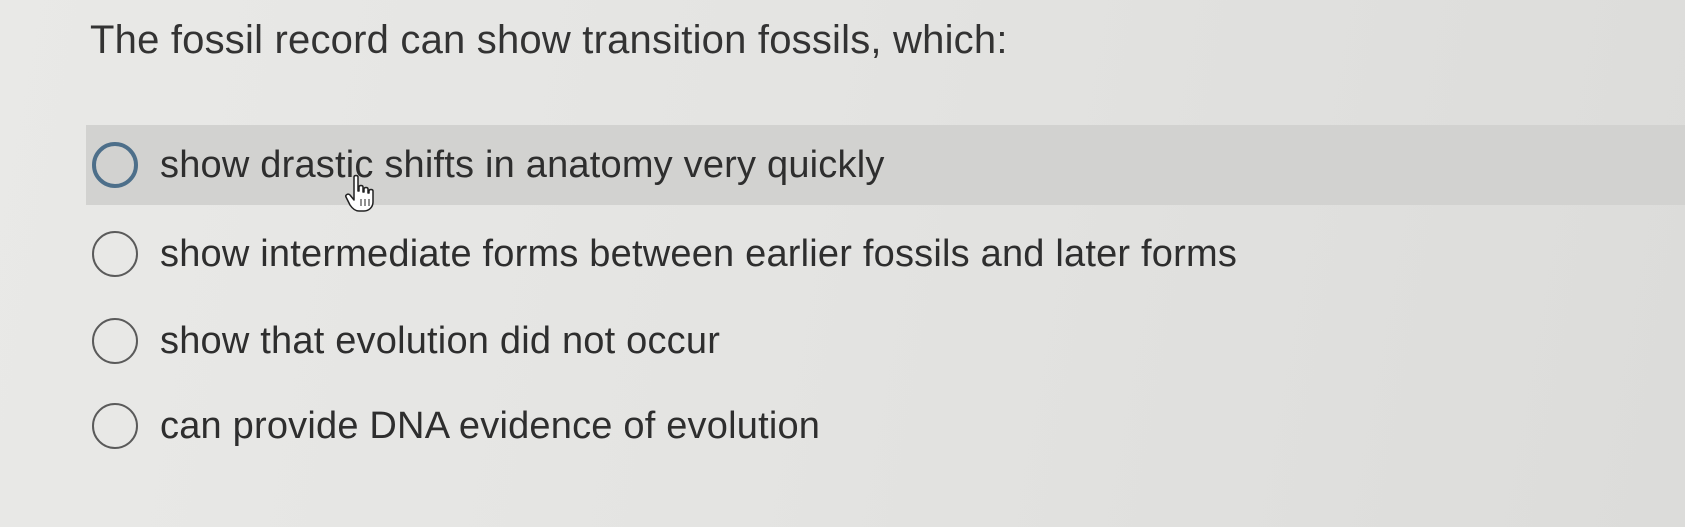 This screenshot has width=1685, height=527. I want to click on answer-option-4: can provide DNA evidence of evolution, so click(453, 426).